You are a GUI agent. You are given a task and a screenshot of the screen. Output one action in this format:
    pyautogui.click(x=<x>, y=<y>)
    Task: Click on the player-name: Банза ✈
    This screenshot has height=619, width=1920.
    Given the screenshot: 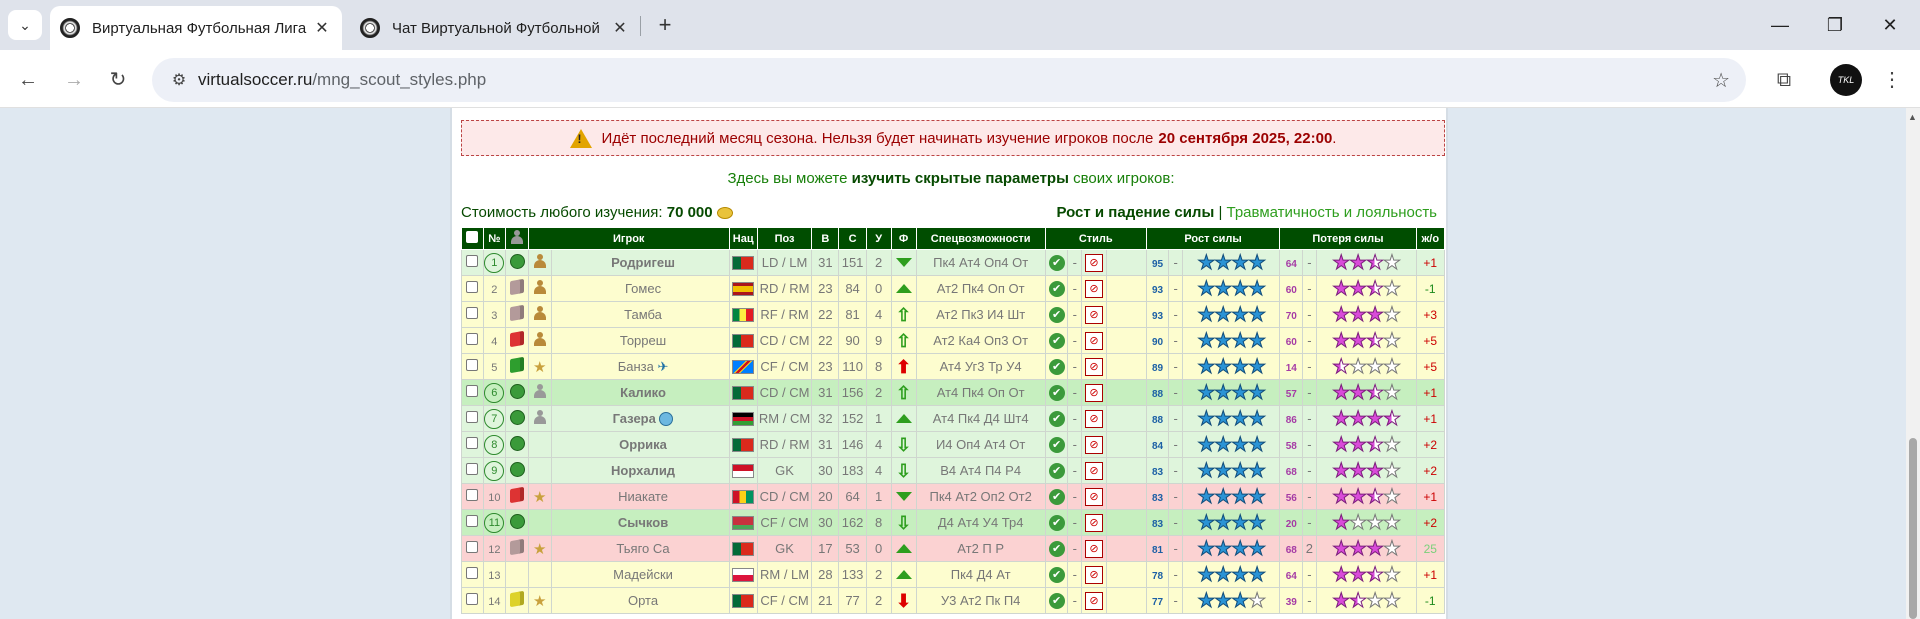 What is the action you would take?
    pyautogui.click(x=640, y=366)
    